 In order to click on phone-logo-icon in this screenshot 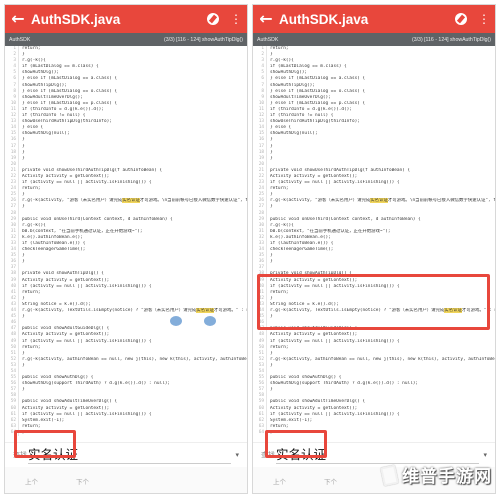, I will do `click(389, 474)`.